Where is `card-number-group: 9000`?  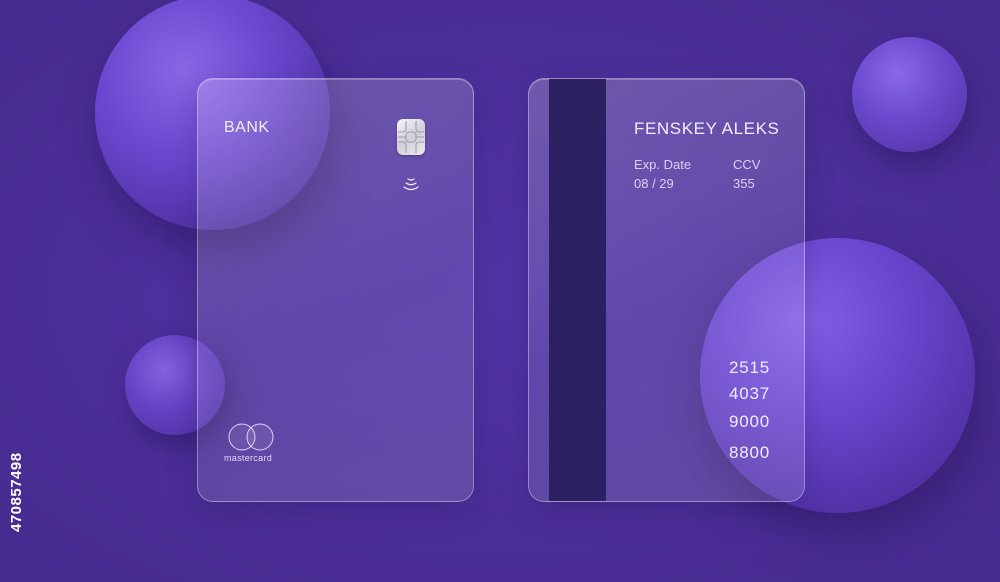
card-number-group: 9000 is located at coordinates (750, 421).